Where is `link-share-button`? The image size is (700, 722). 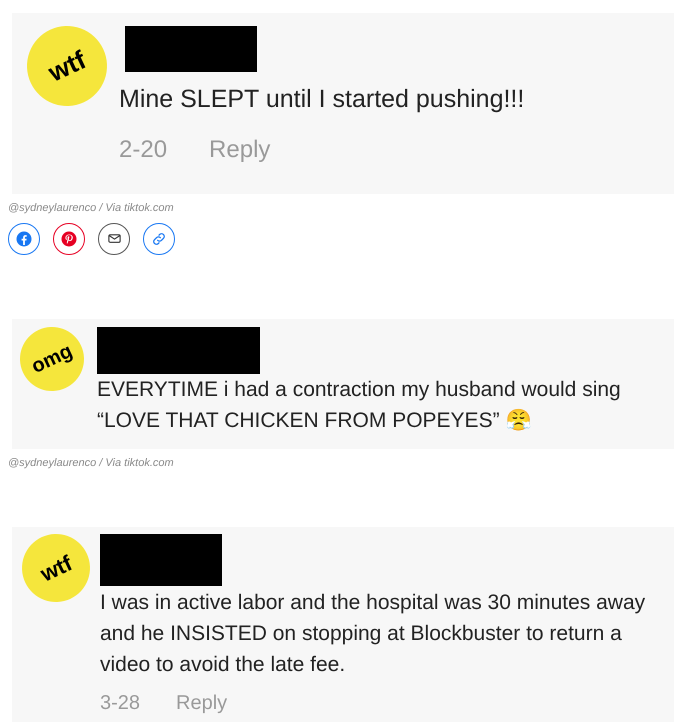 link-share-button is located at coordinates (159, 238).